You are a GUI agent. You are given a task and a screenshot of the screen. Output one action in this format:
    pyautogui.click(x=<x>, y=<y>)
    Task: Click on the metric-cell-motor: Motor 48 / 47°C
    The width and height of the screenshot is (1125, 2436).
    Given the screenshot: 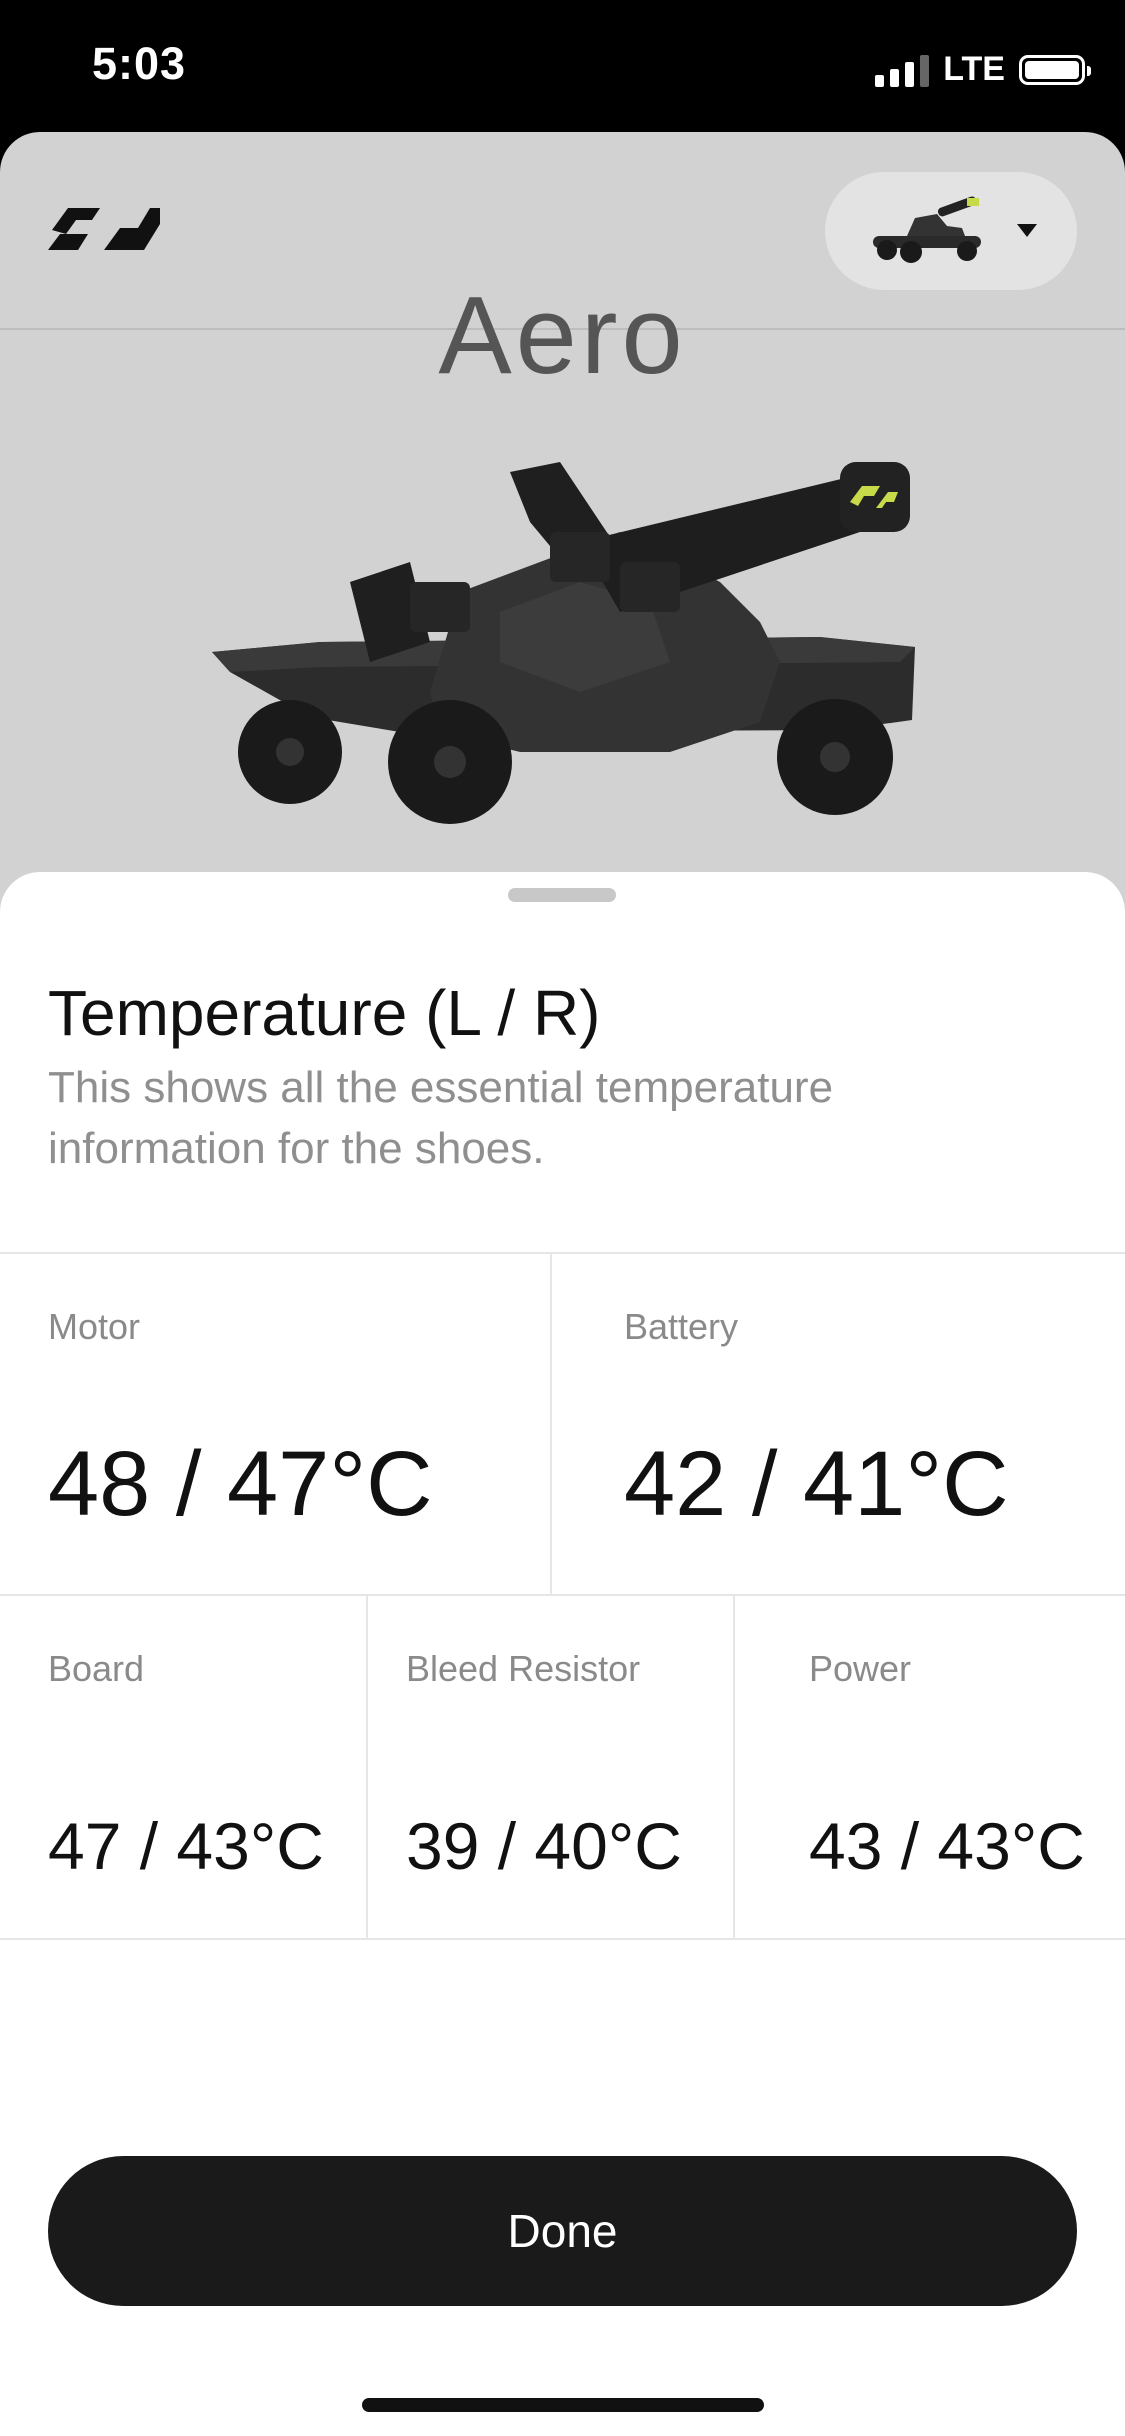 What is the action you would take?
    pyautogui.click(x=276, y=1425)
    